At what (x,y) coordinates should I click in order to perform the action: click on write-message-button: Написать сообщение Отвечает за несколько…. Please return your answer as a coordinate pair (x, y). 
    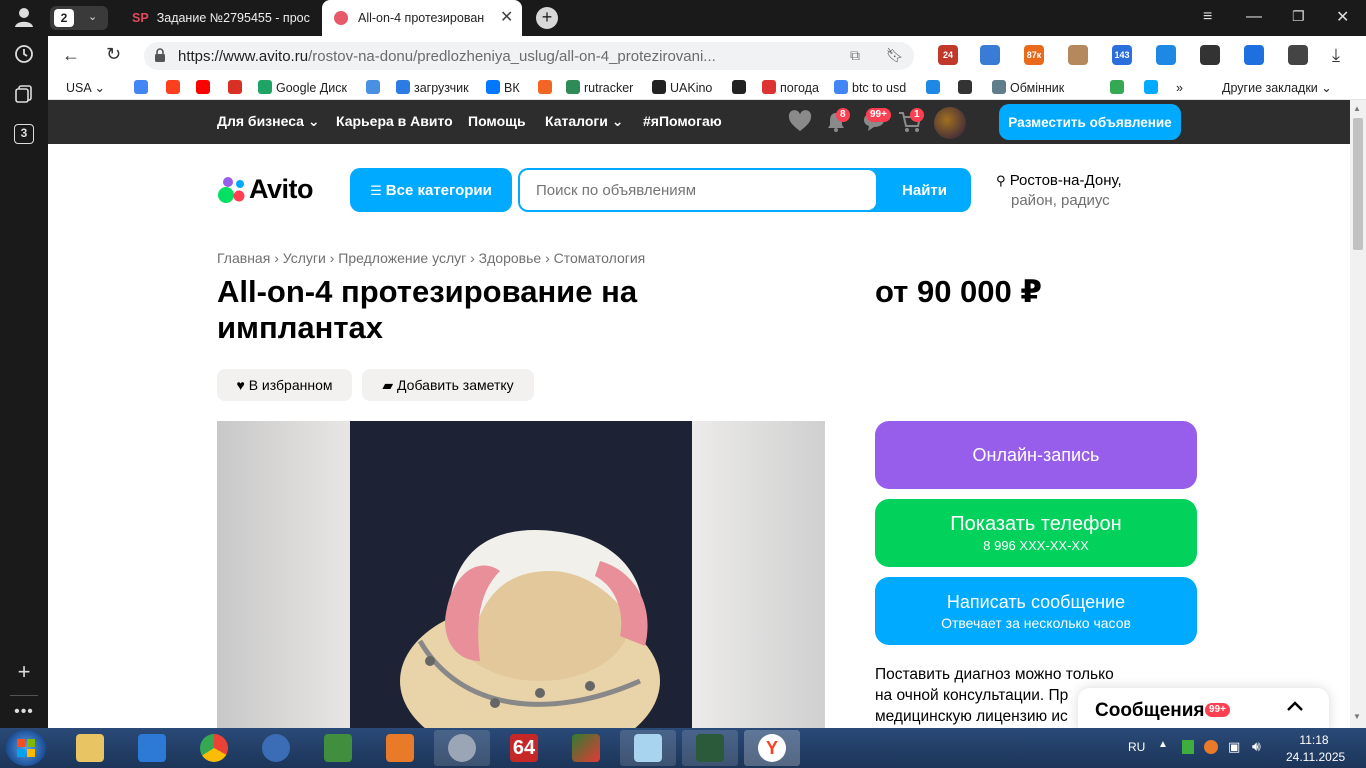
    Looking at the image, I should click on (1036, 611).